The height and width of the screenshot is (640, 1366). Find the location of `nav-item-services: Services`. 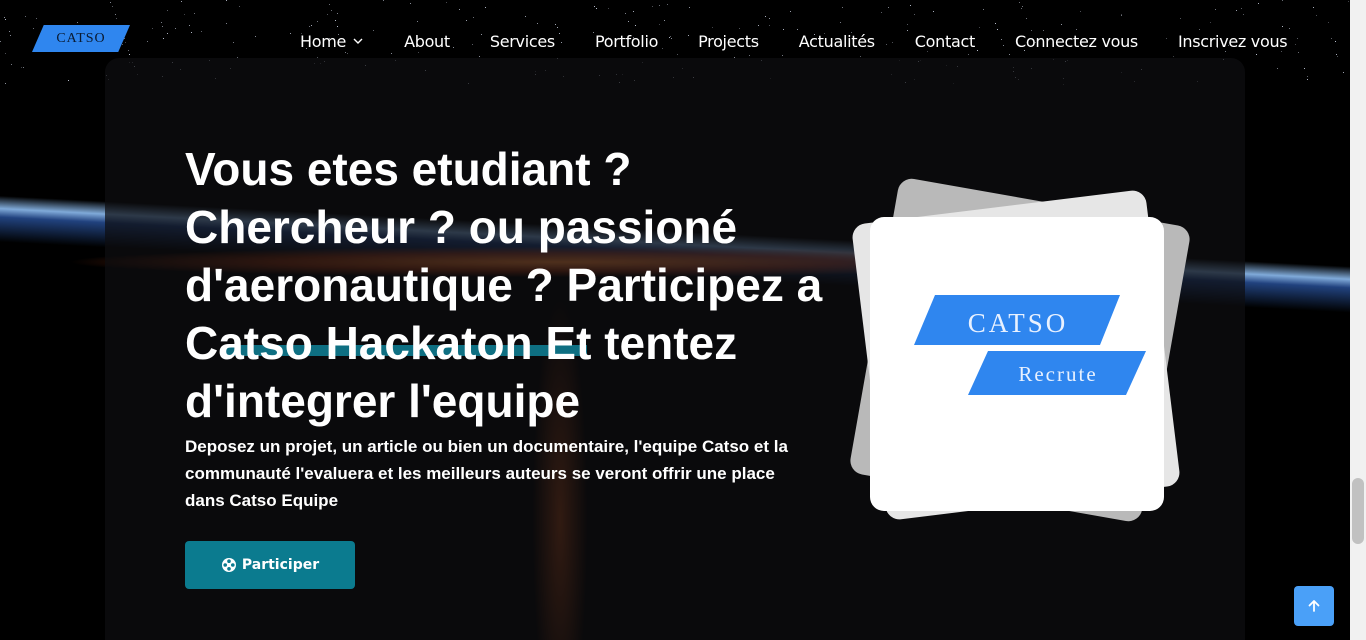

nav-item-services: Services is located at coordinates (522, 41).